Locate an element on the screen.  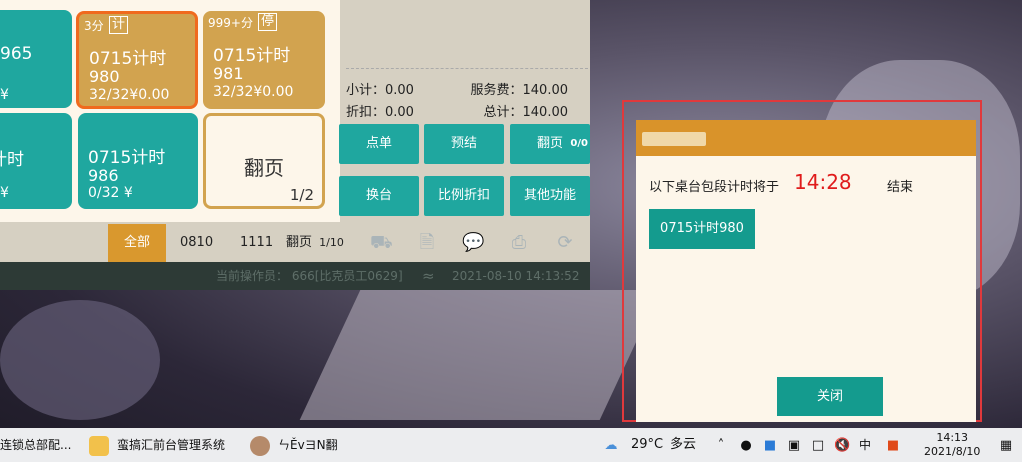
order-button: 点单 is located at coordinates (379, 144).